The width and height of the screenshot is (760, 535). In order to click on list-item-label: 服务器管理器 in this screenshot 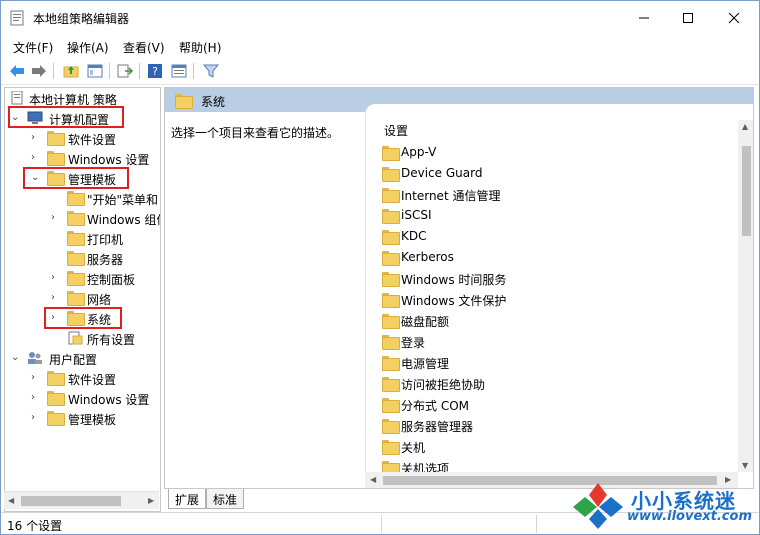, I will do `click(437, 427)`.